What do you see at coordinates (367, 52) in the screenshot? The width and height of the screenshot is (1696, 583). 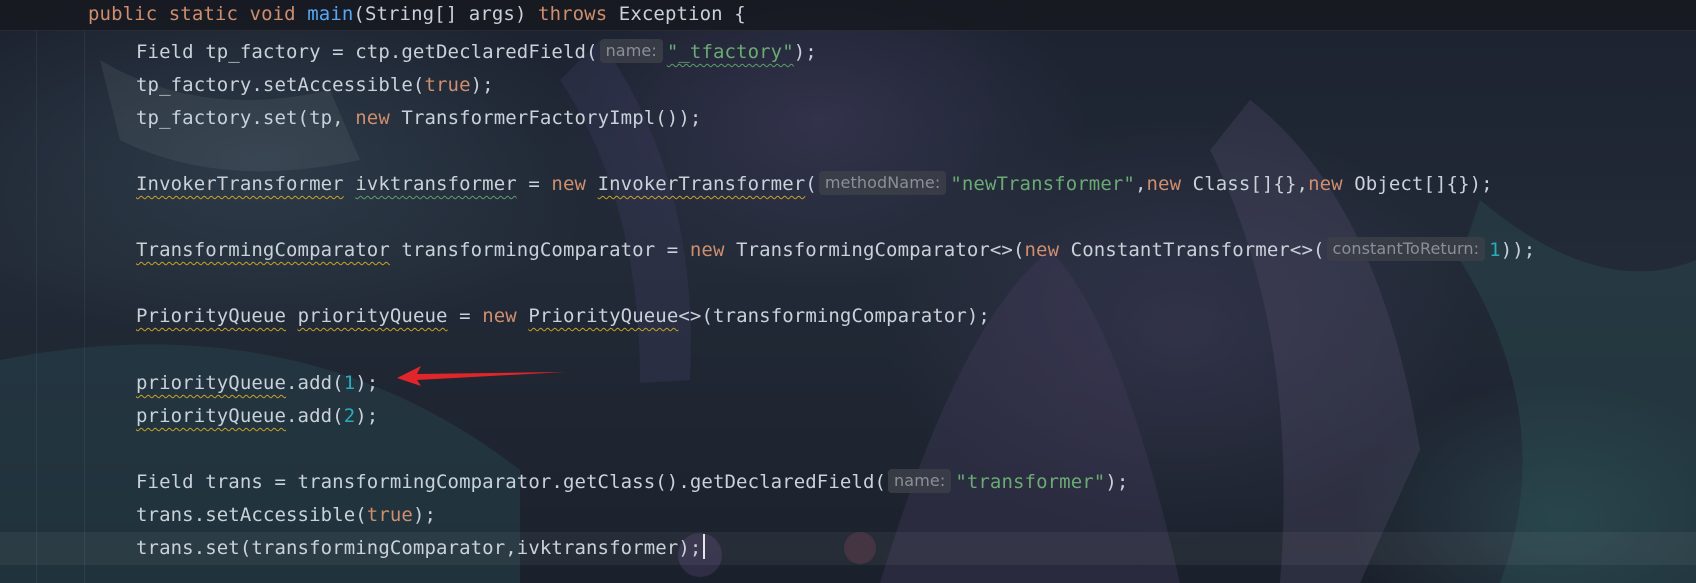 I see `code-text: Field tp_factory = ctp.getDeclaredField(` at bounding box center [367, 52].